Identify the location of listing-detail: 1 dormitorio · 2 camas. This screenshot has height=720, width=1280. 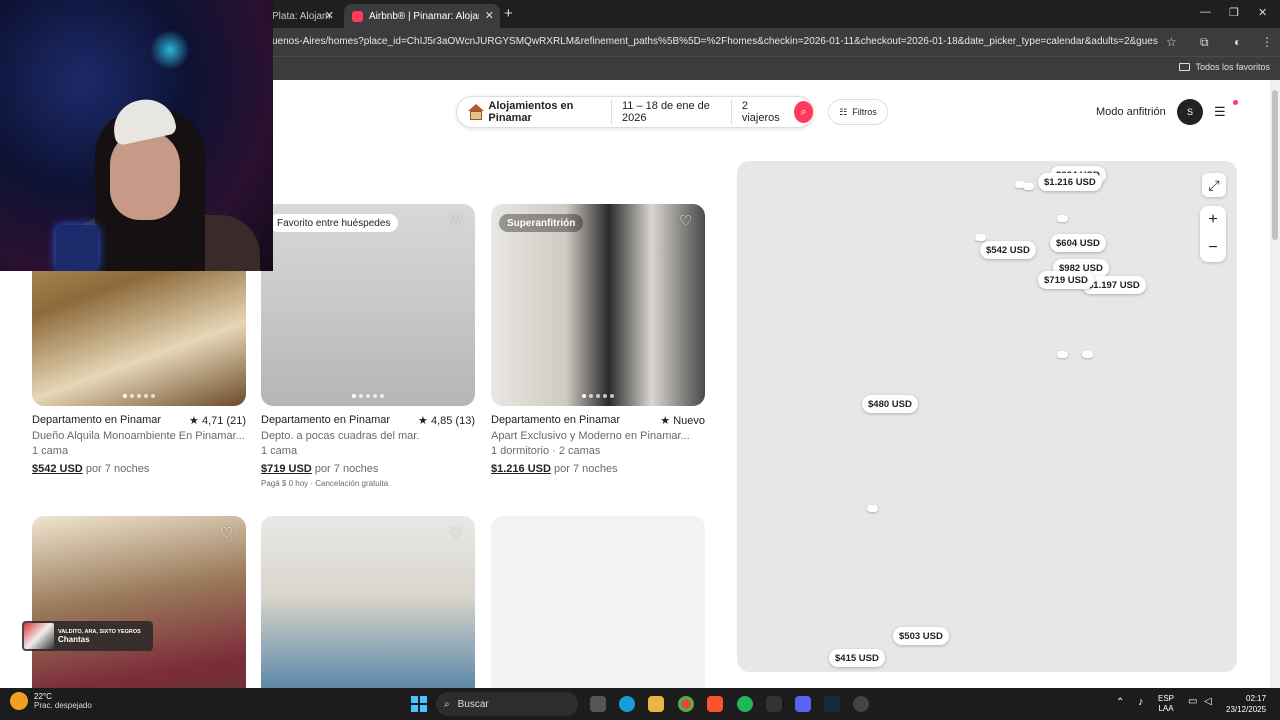
(546, 451).